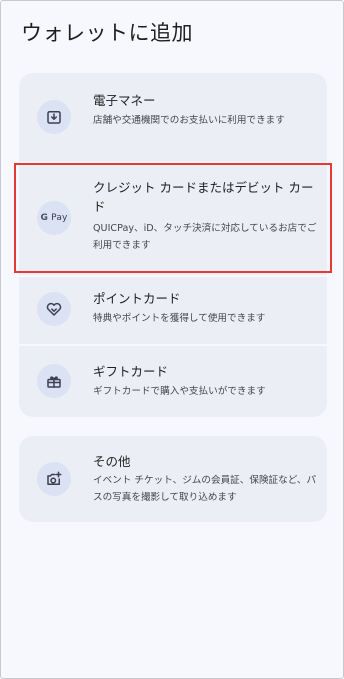 This screenshot has height=679, width=344. I want to click on camera-add-icon, so click(54, 479).